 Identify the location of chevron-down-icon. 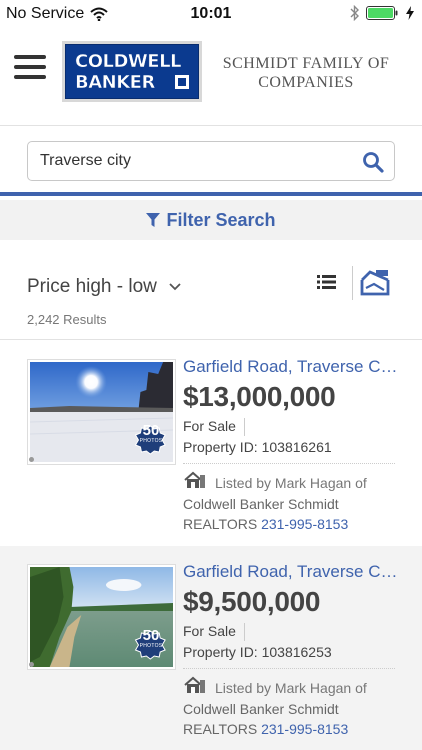
(175, 287).